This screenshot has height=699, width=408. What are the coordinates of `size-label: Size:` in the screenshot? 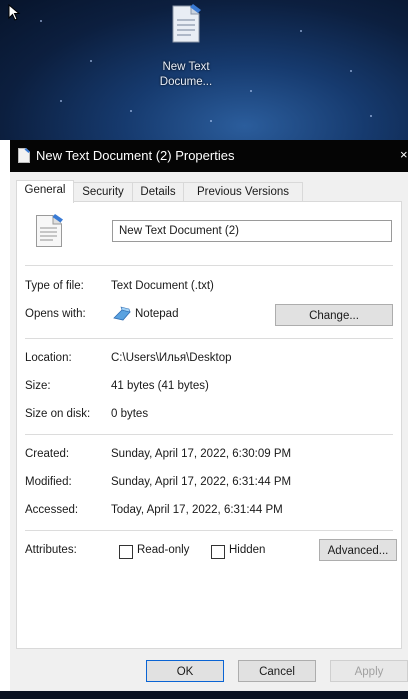 It's located at (38, 386).